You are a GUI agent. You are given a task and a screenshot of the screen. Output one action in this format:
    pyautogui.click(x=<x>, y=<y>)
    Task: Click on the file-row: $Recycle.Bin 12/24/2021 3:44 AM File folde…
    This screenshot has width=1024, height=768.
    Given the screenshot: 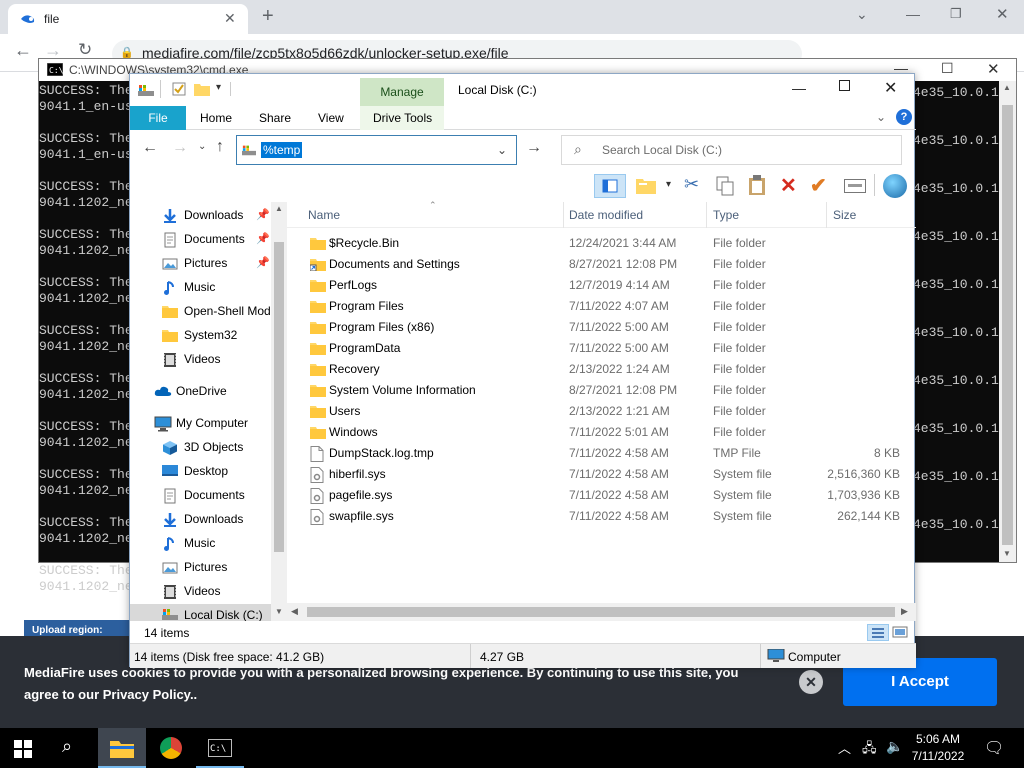 What is the action you would take?
    pyautogui.click(x=601, y=243)
    